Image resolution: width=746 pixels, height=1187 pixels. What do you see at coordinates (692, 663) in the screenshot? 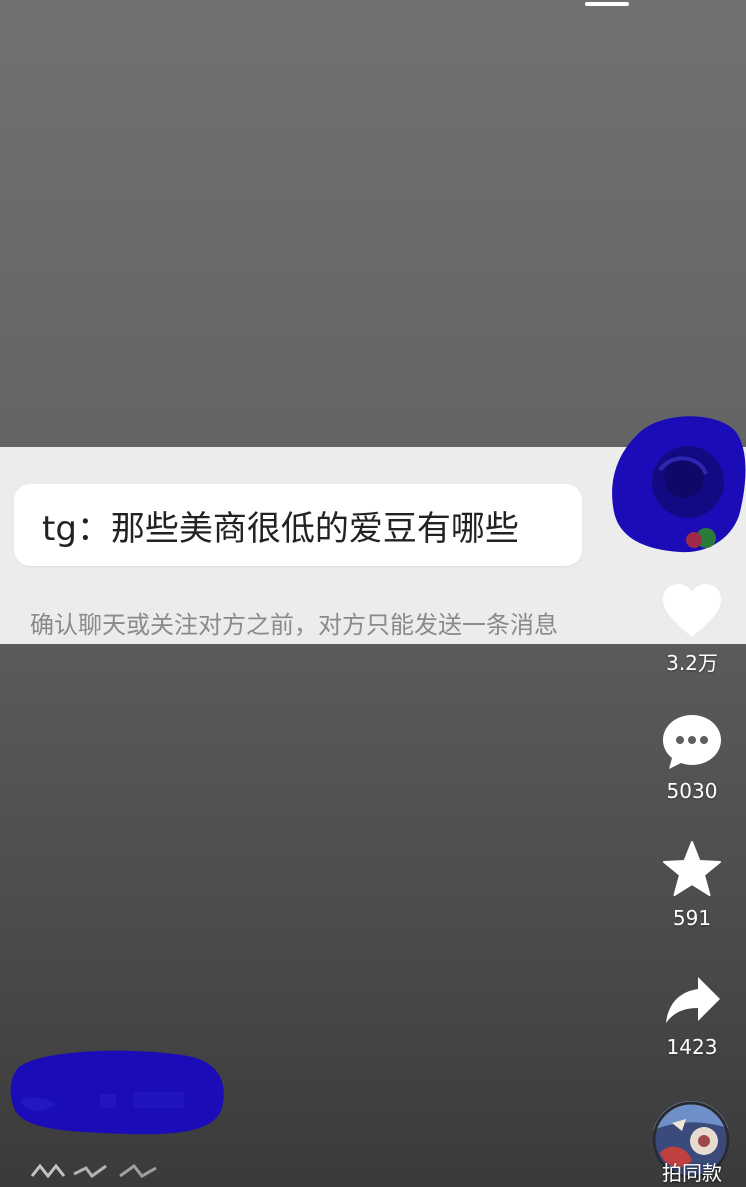
I see `like-count: 3.2万` at bounding box center [692, 663].